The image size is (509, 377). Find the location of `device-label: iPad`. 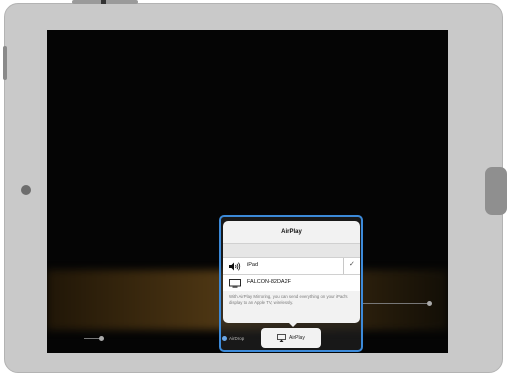

device-label: iPad is located at coordinates (253, 265).